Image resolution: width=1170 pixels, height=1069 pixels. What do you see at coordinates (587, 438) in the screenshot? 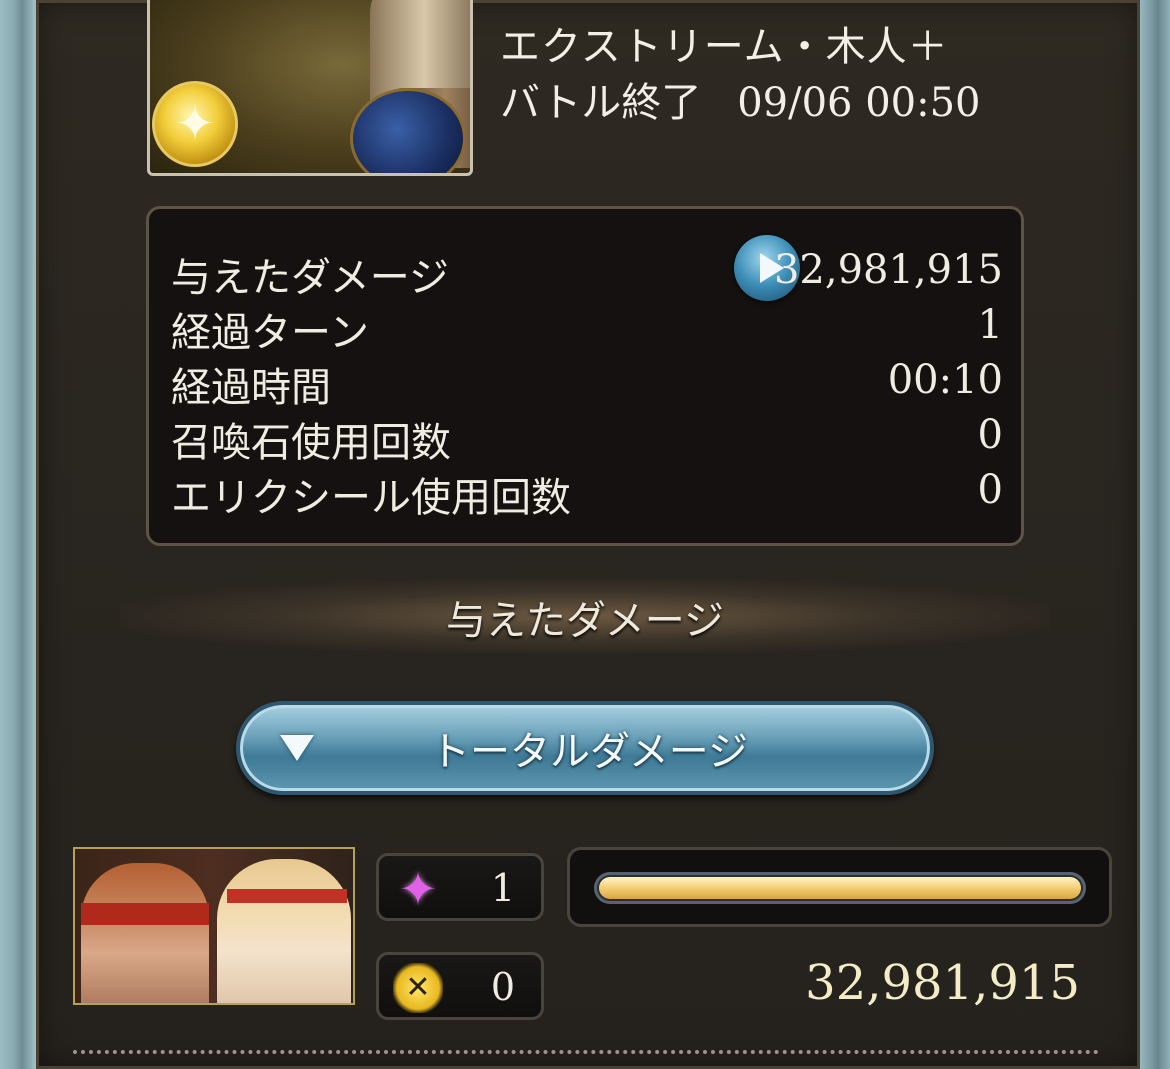
I see `stat-row-summons: 召喚石使用回数 0` at bounding box center [587, 438].